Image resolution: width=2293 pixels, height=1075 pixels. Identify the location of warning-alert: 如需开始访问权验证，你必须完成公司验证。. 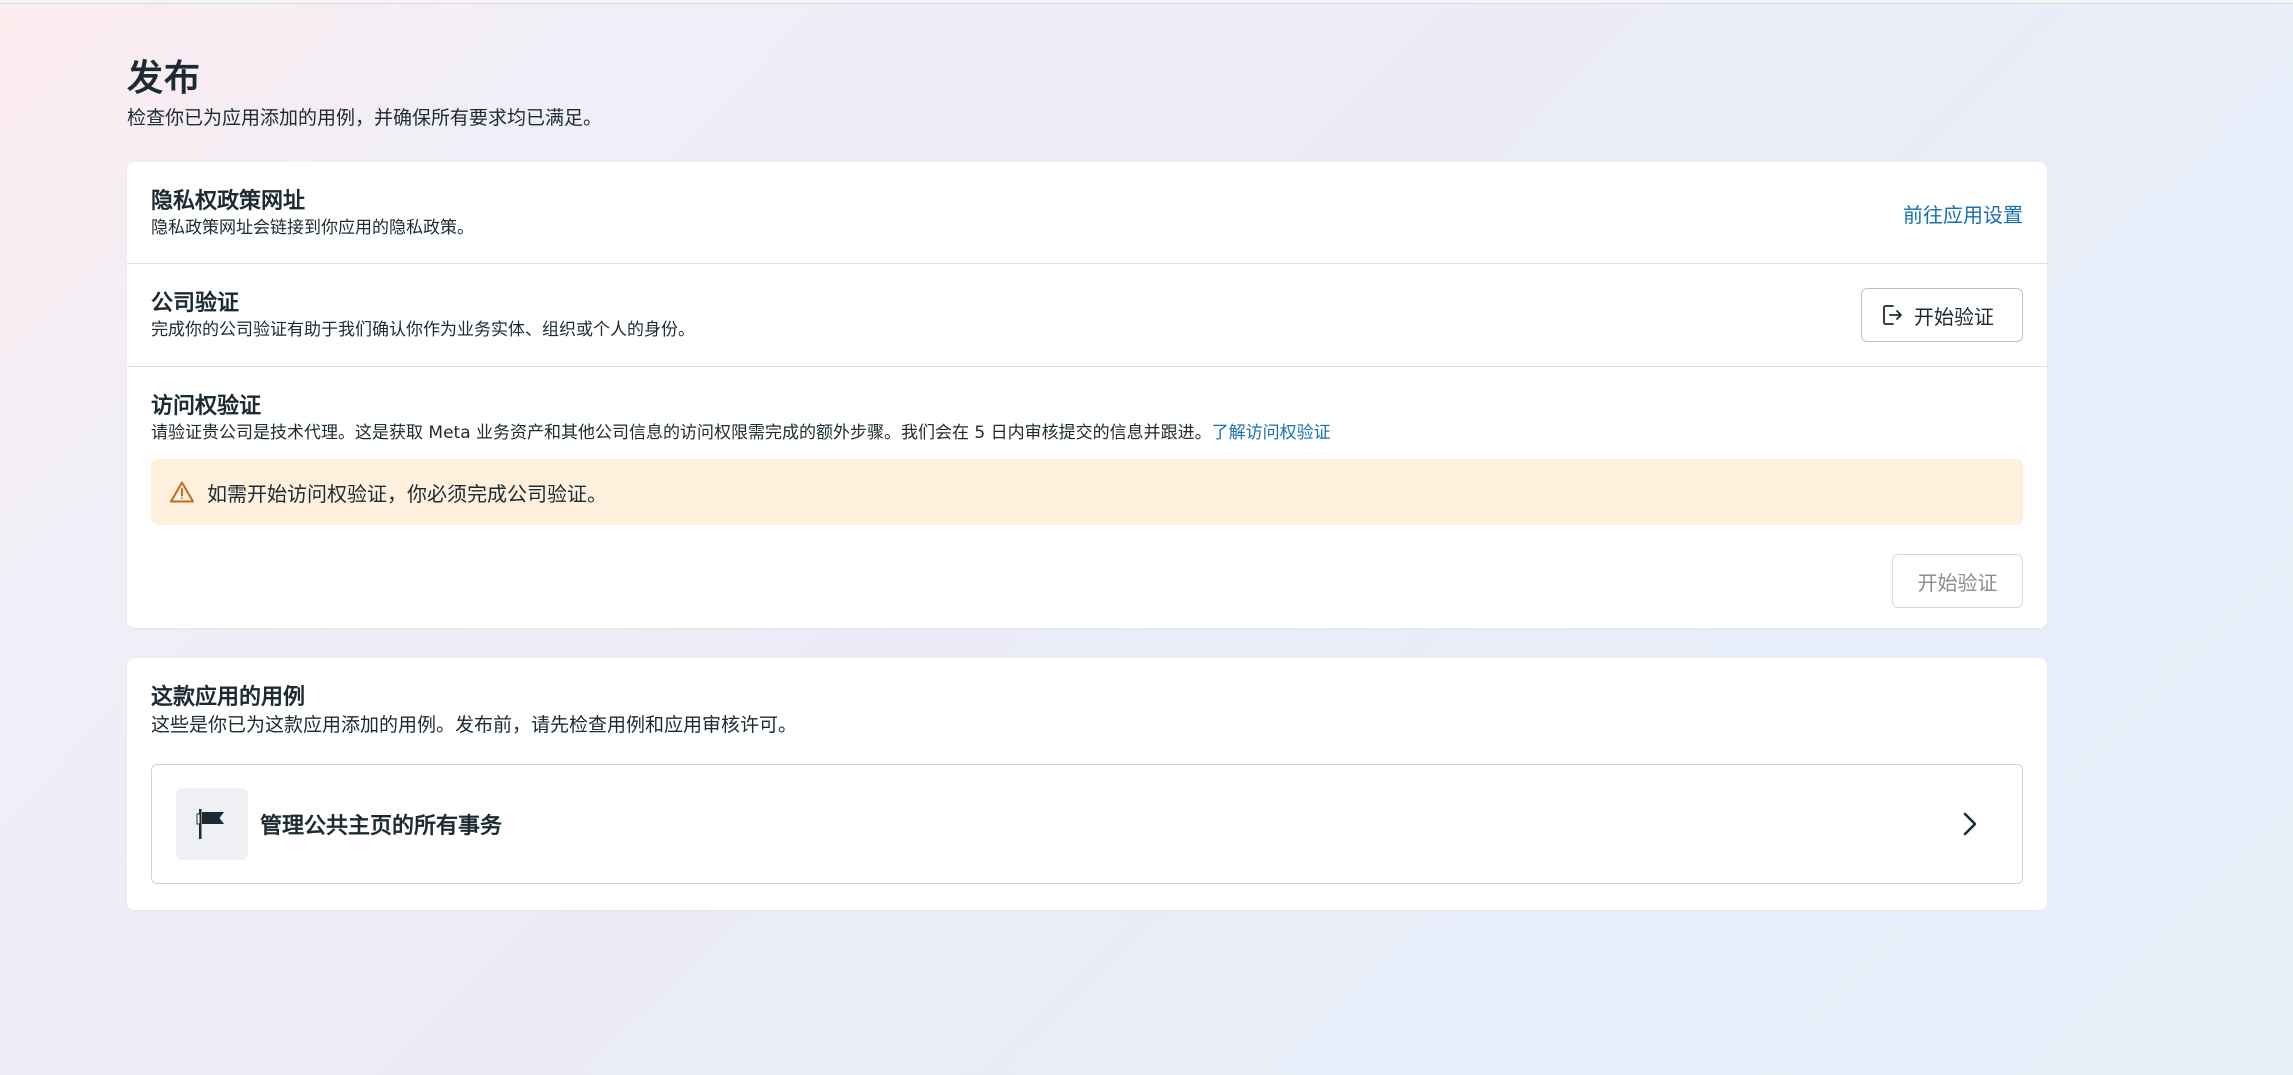
(1087, 492).